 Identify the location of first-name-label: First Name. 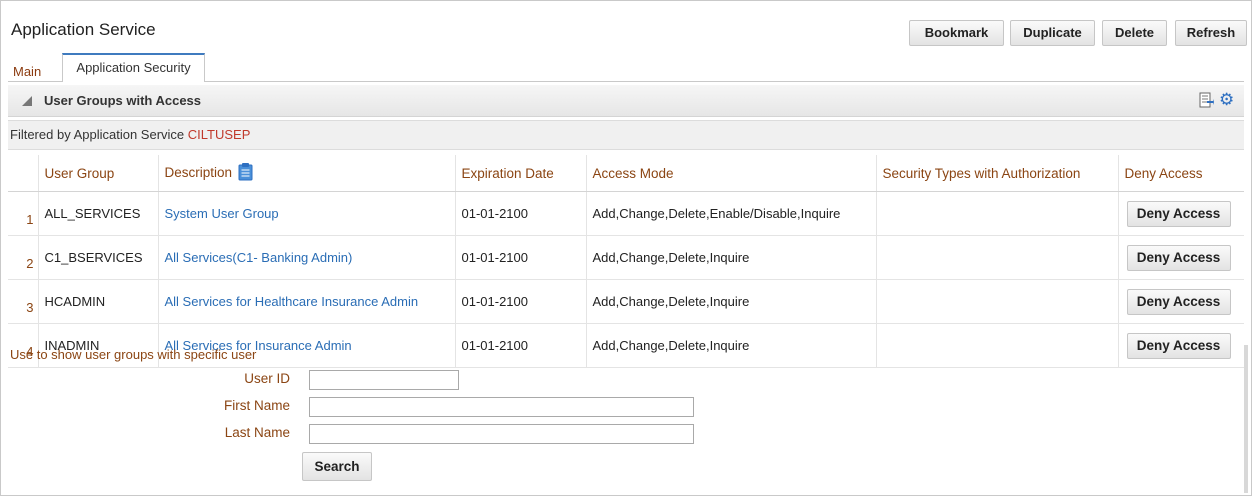
(256, 405).